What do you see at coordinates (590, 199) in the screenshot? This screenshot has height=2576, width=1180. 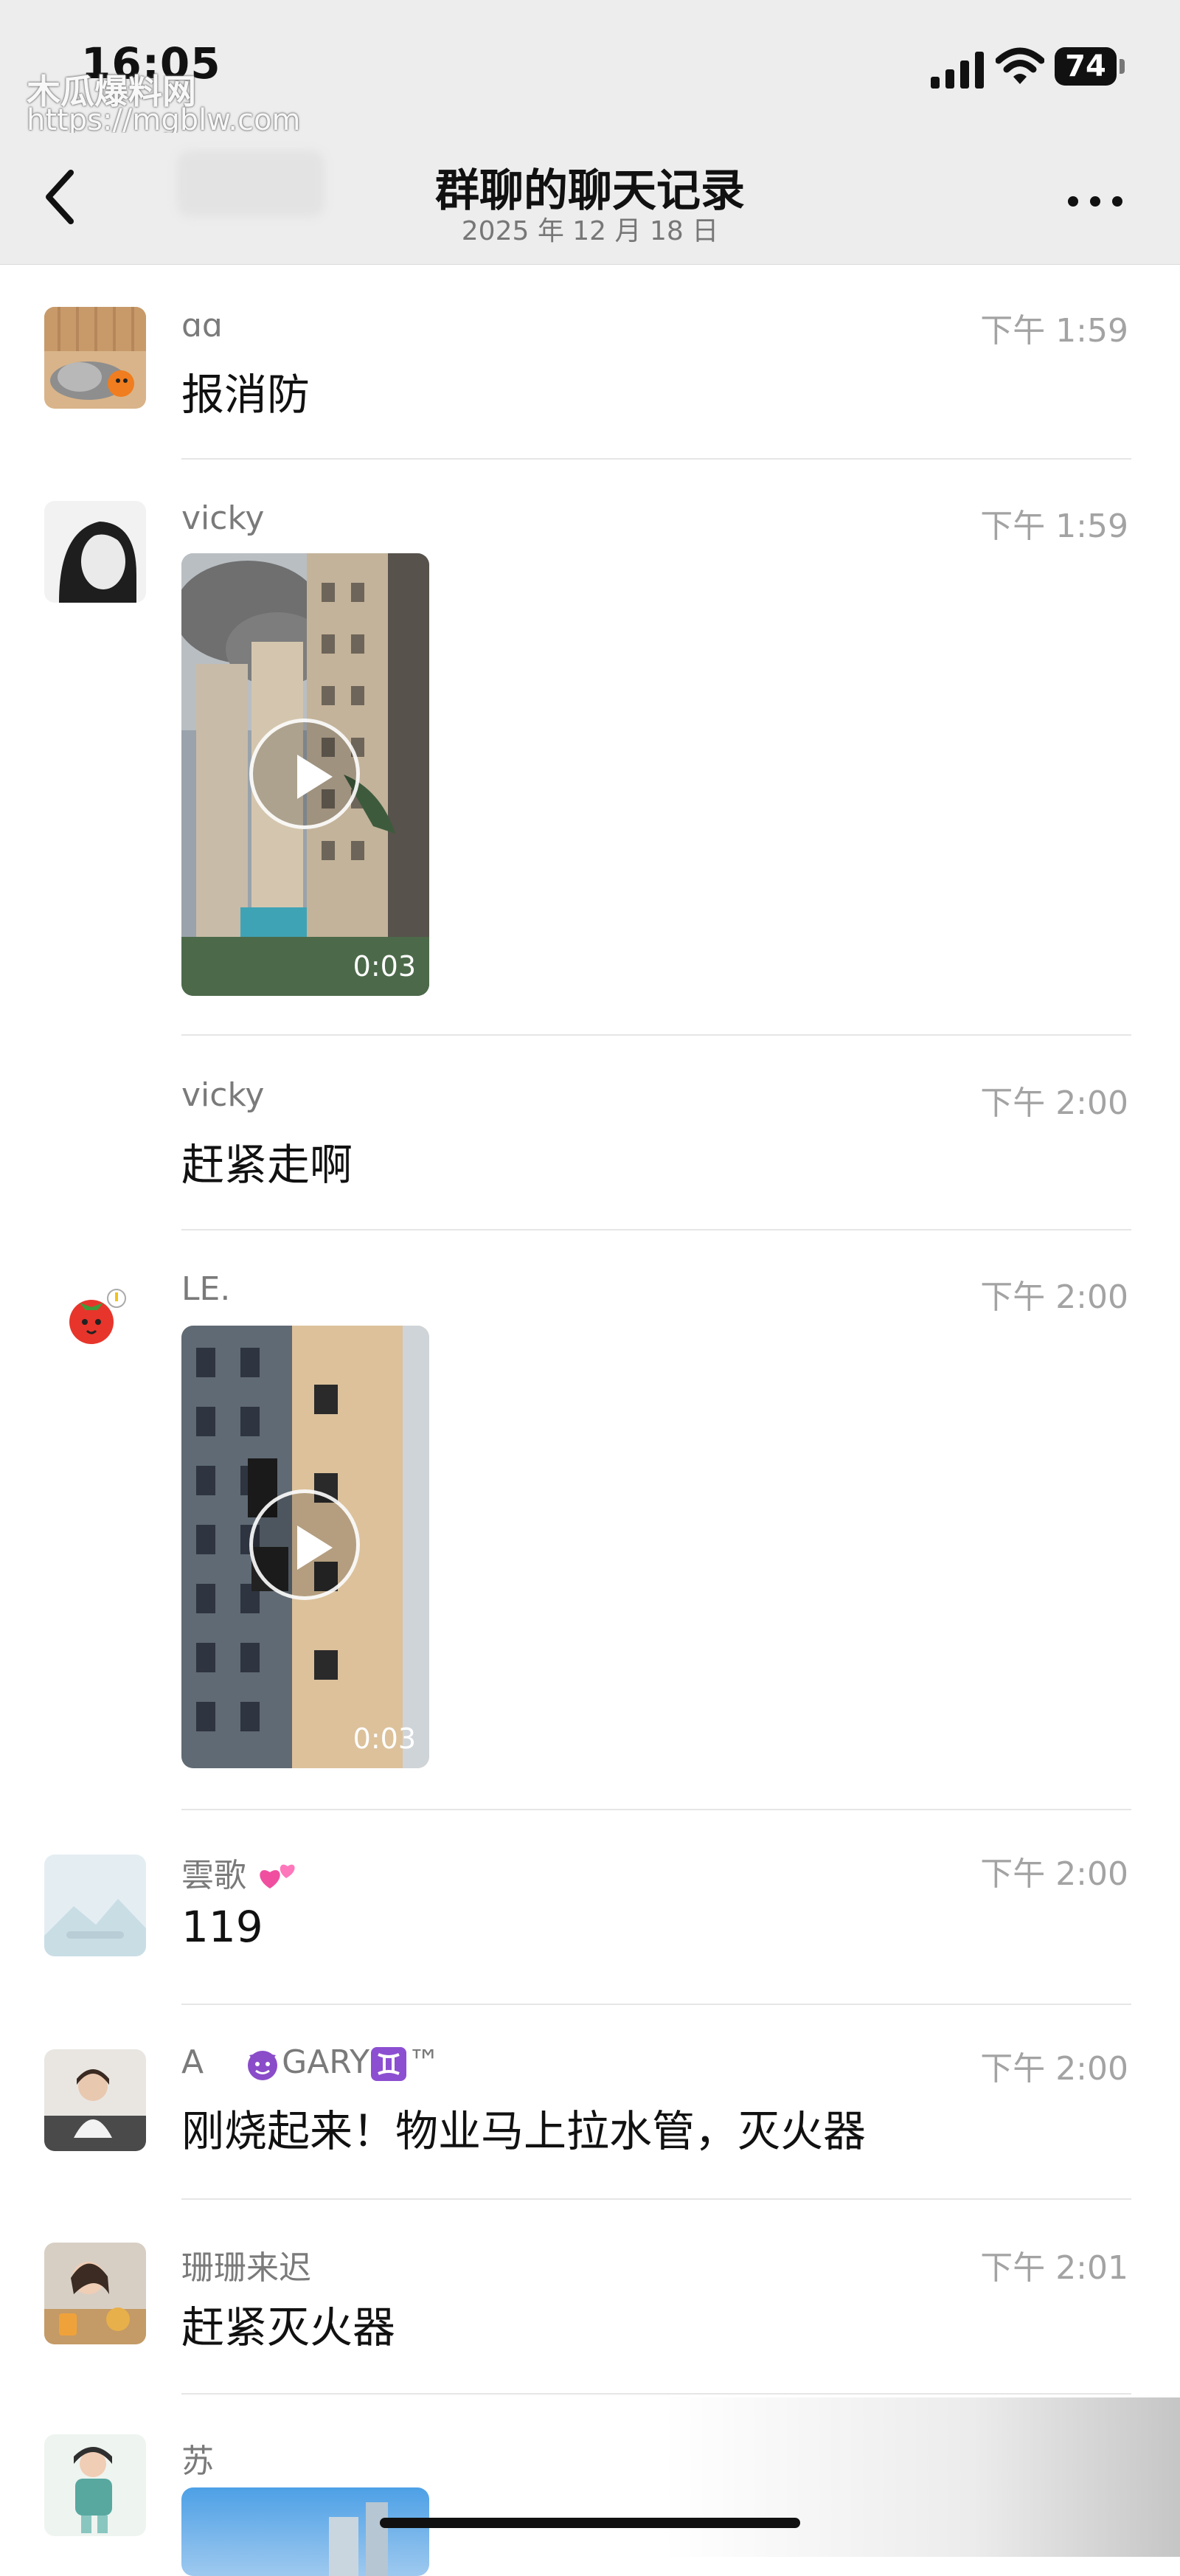 I see `nav-bar: 群聊的聊天记录 2025 年 12 月 18 日` at bounding box center [590, 199].